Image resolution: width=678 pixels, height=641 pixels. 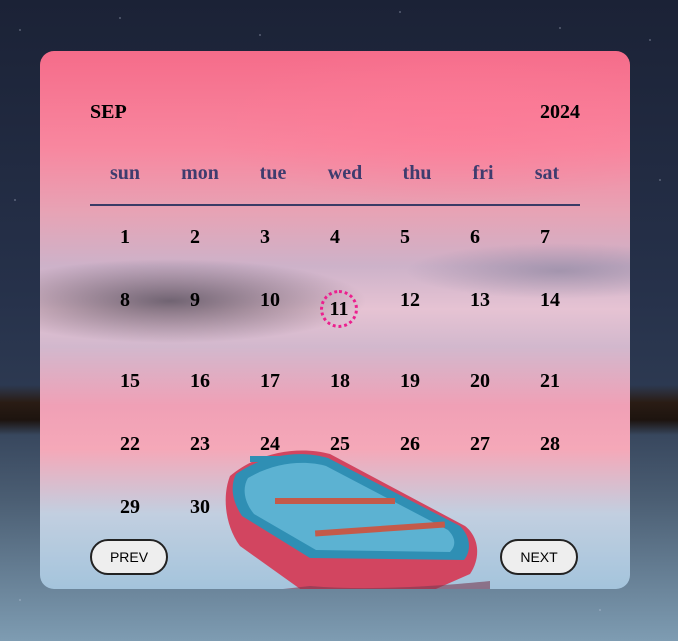 What do you see at coordinates (335, 237) in the screenshot?
I see `day-cell: 4` at bounding box center [335, 237].